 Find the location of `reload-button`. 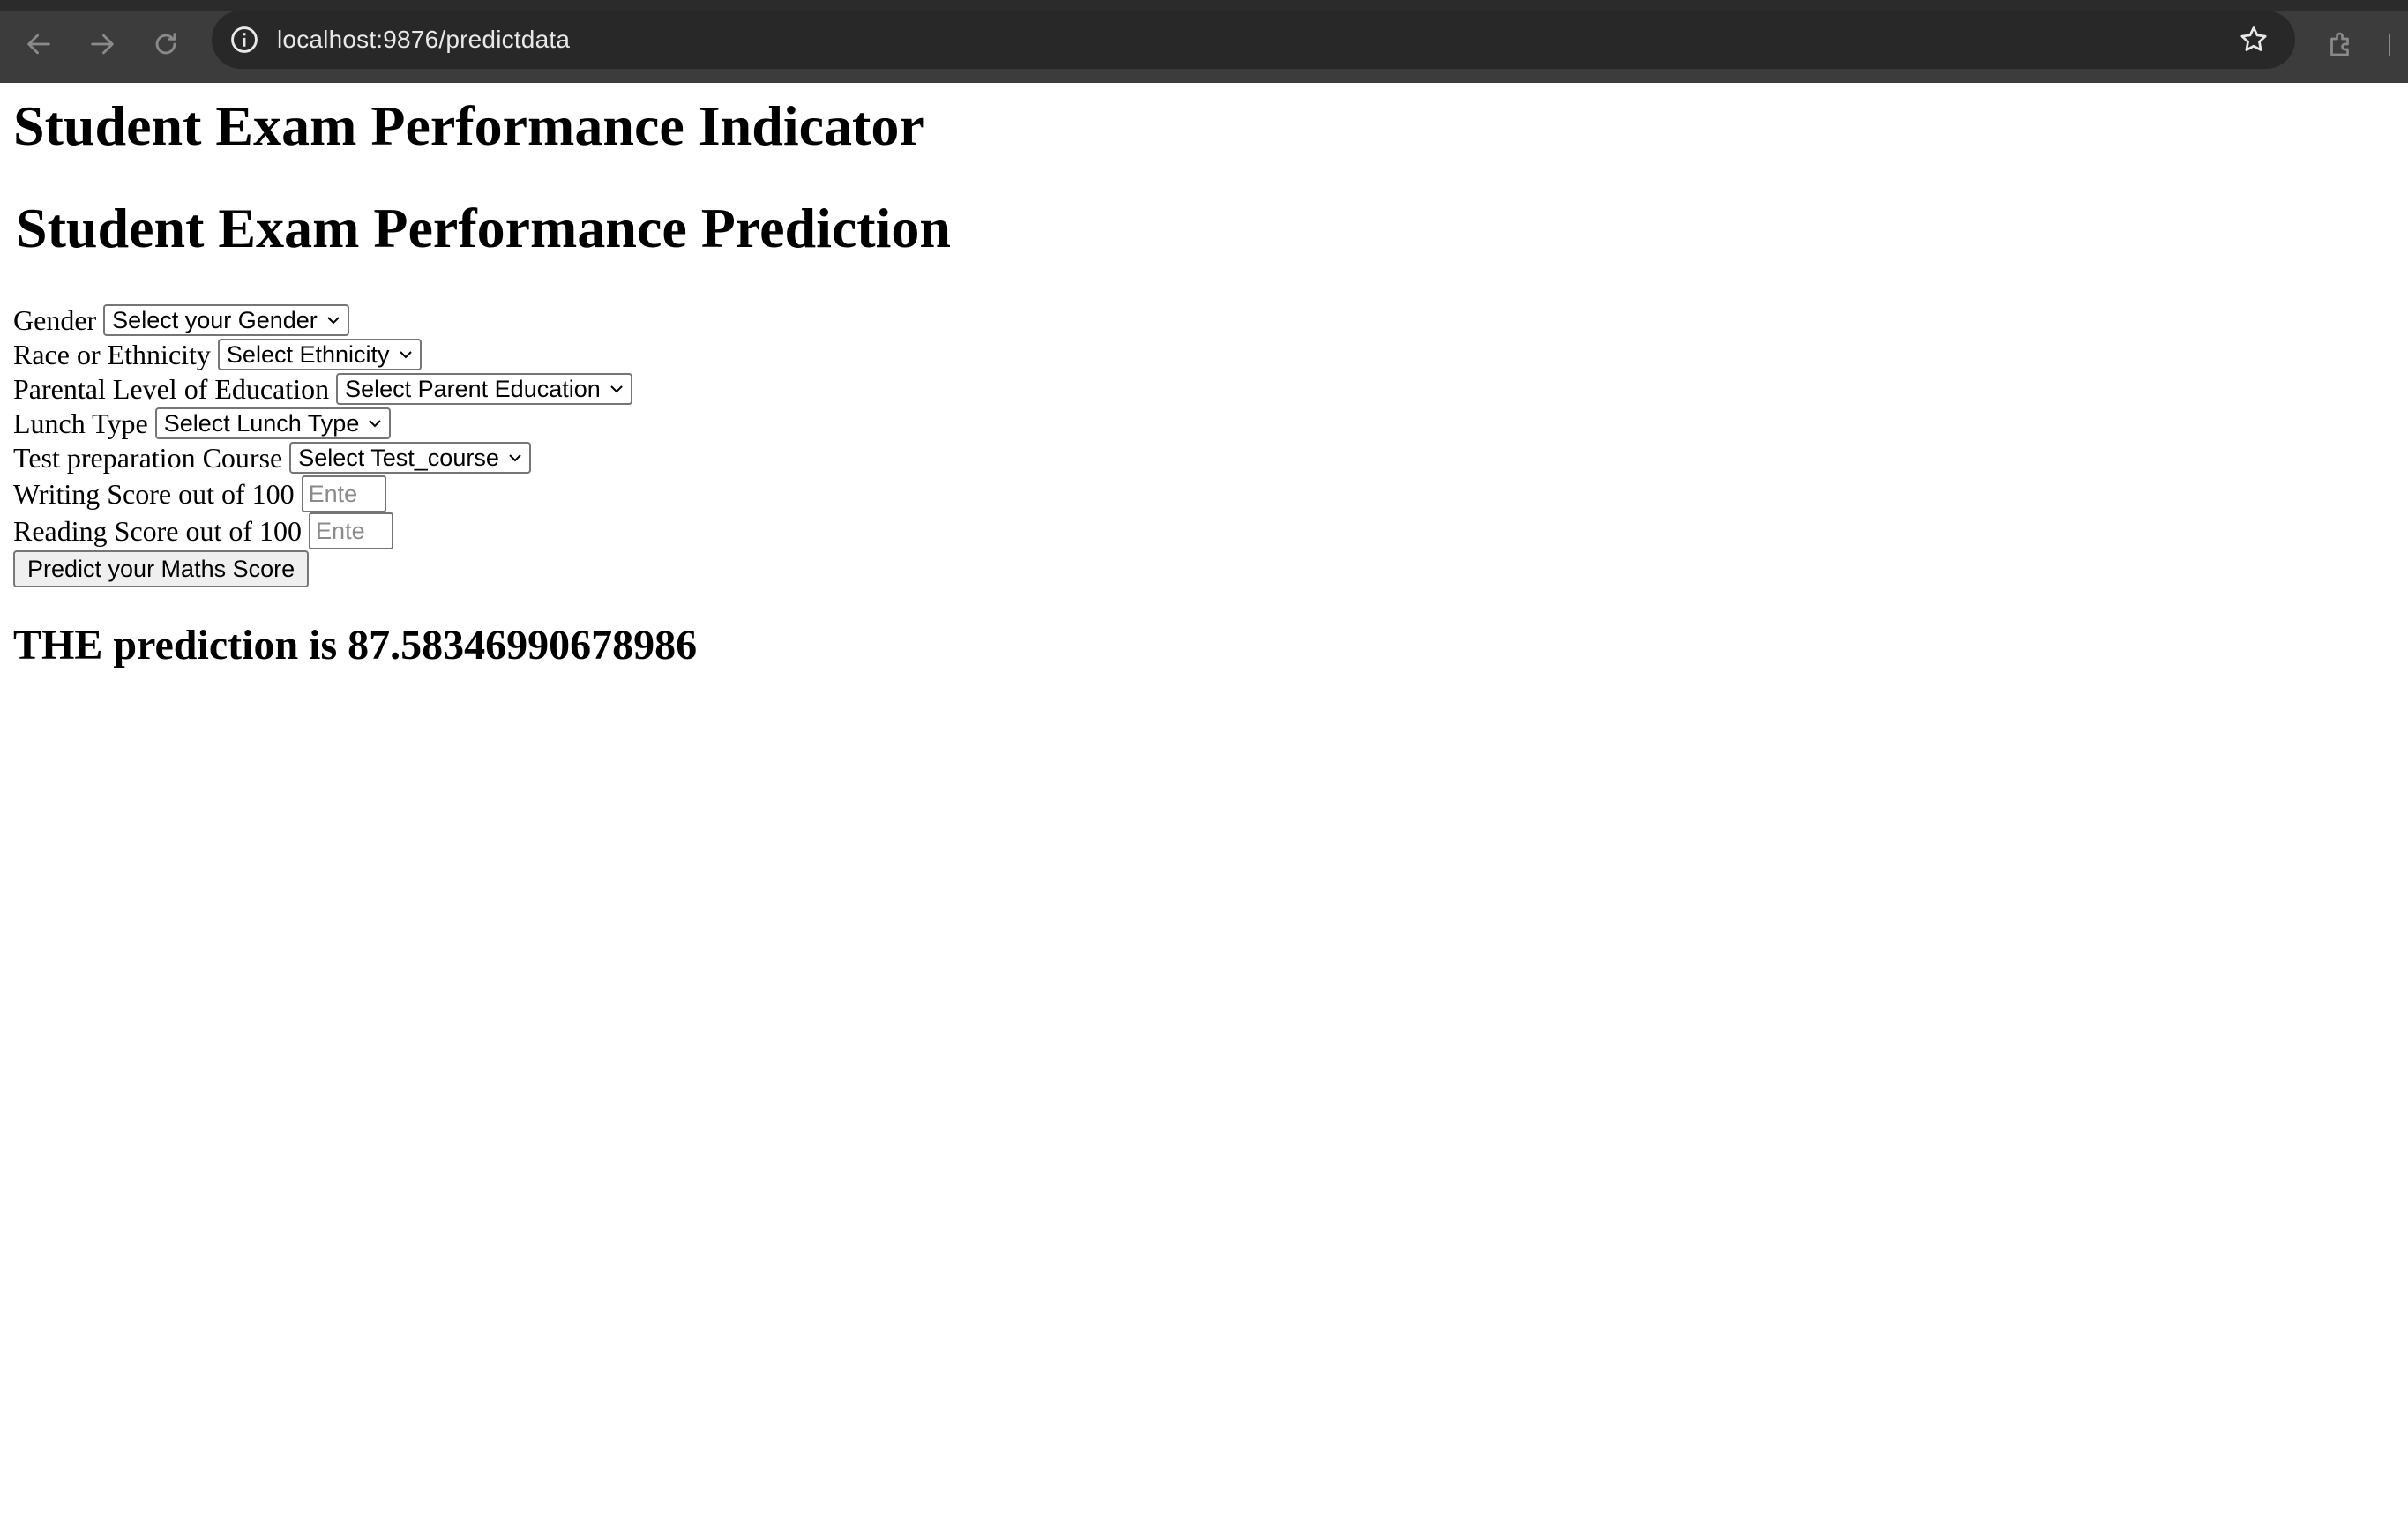

reload-button is located at coordinates (166, 44).